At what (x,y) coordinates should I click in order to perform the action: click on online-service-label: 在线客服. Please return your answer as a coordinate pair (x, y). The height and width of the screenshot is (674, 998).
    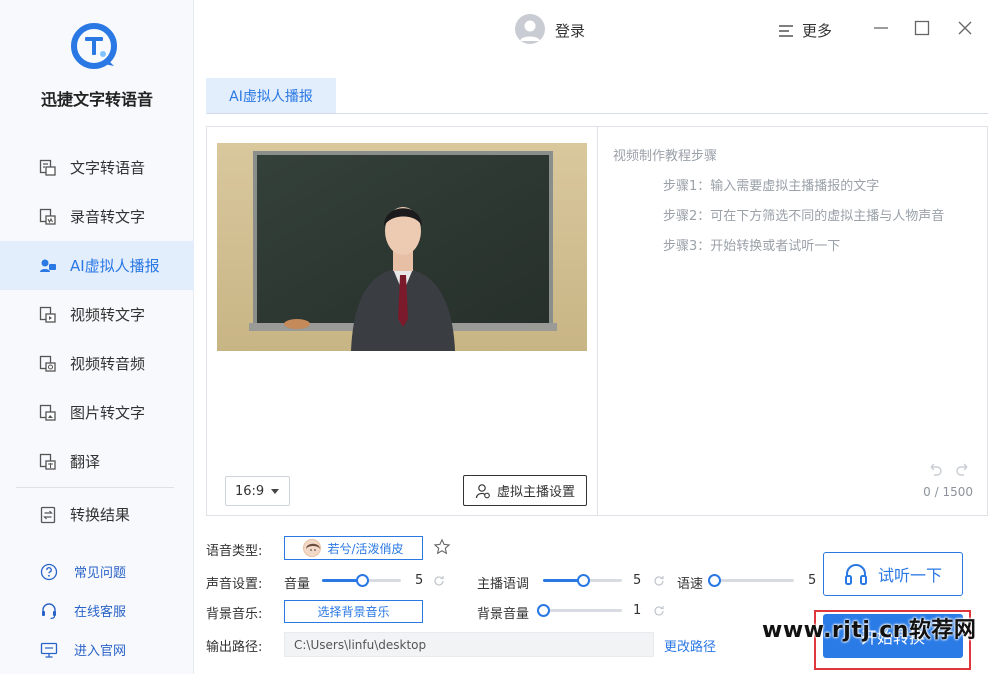
    Looking at the image, I should click on (100, 612).